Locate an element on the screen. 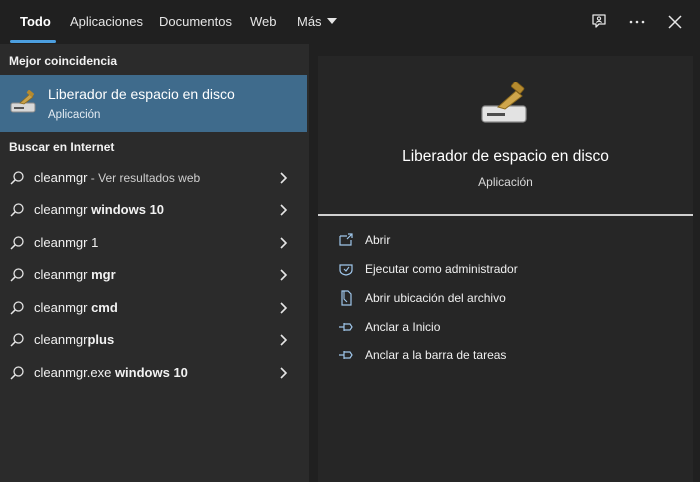  web-result-label: cleanmgr mgr is located at coordinates (75, 274).